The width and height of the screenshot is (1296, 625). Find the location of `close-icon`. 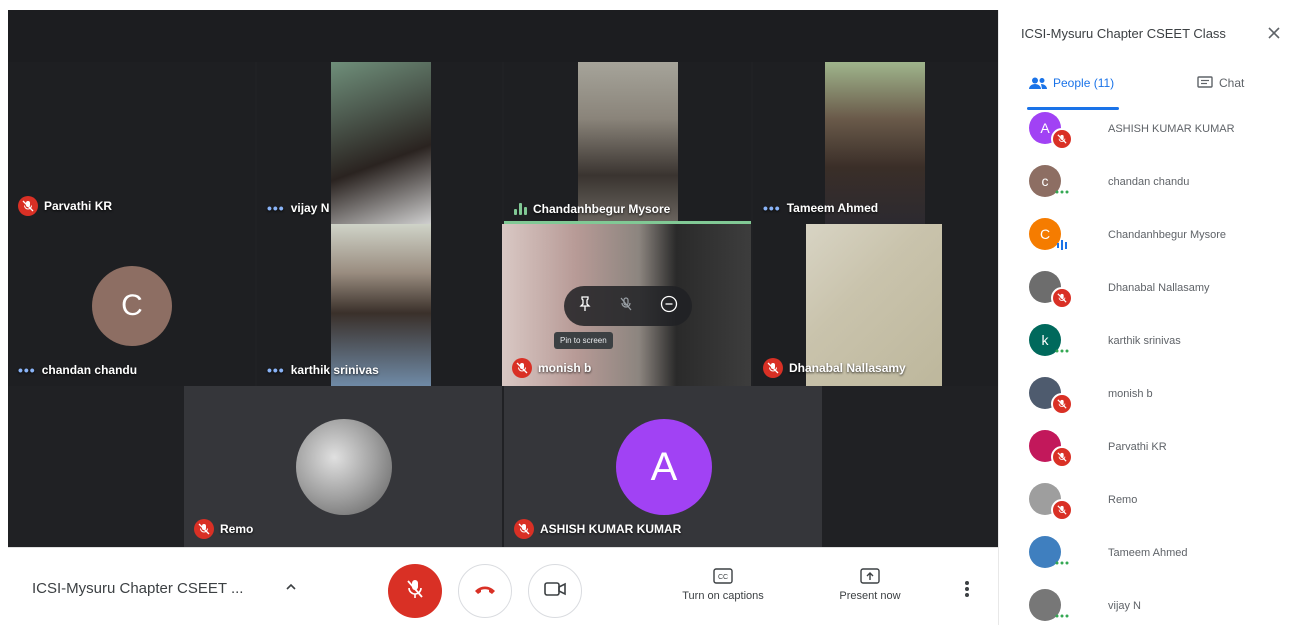

close-icon is located at coordinates (1274, 35).